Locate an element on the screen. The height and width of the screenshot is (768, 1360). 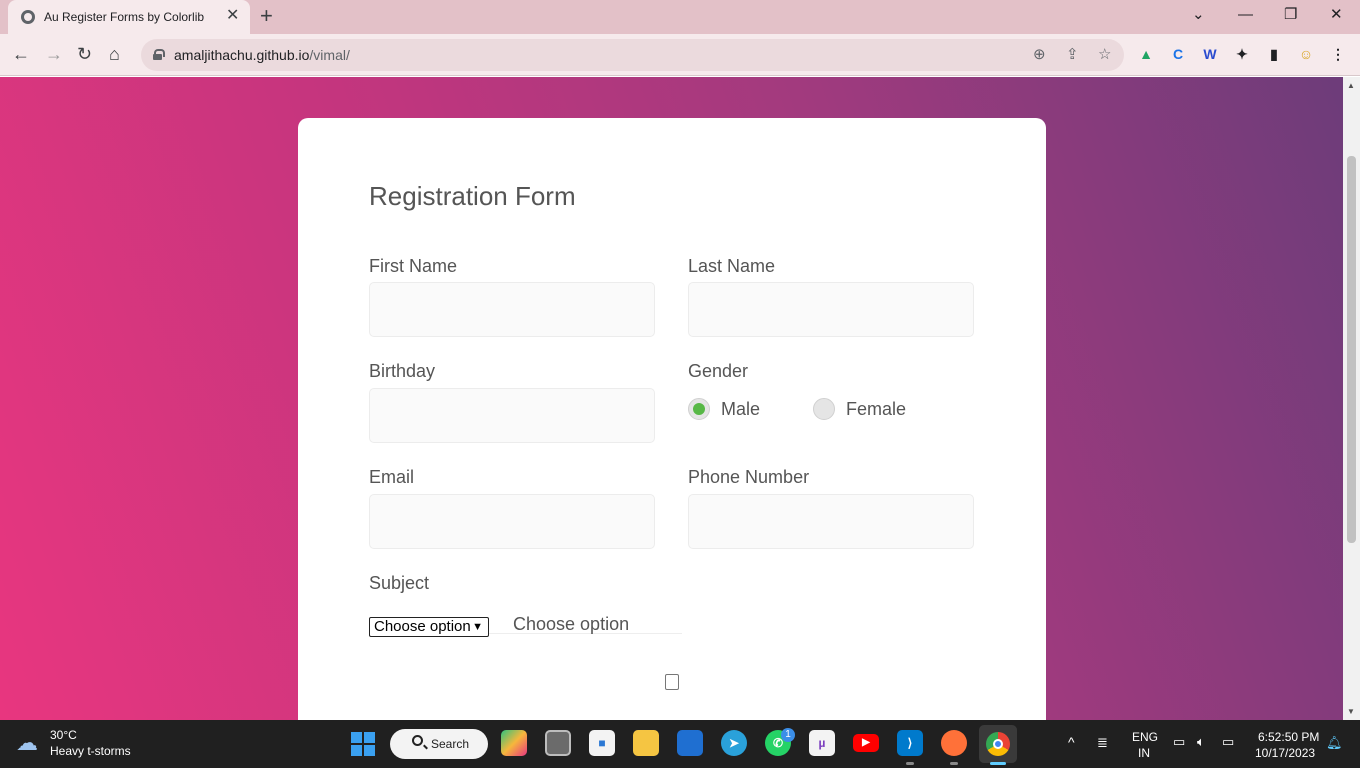
home-button: ⌂ is located at coordinates (114, 54).